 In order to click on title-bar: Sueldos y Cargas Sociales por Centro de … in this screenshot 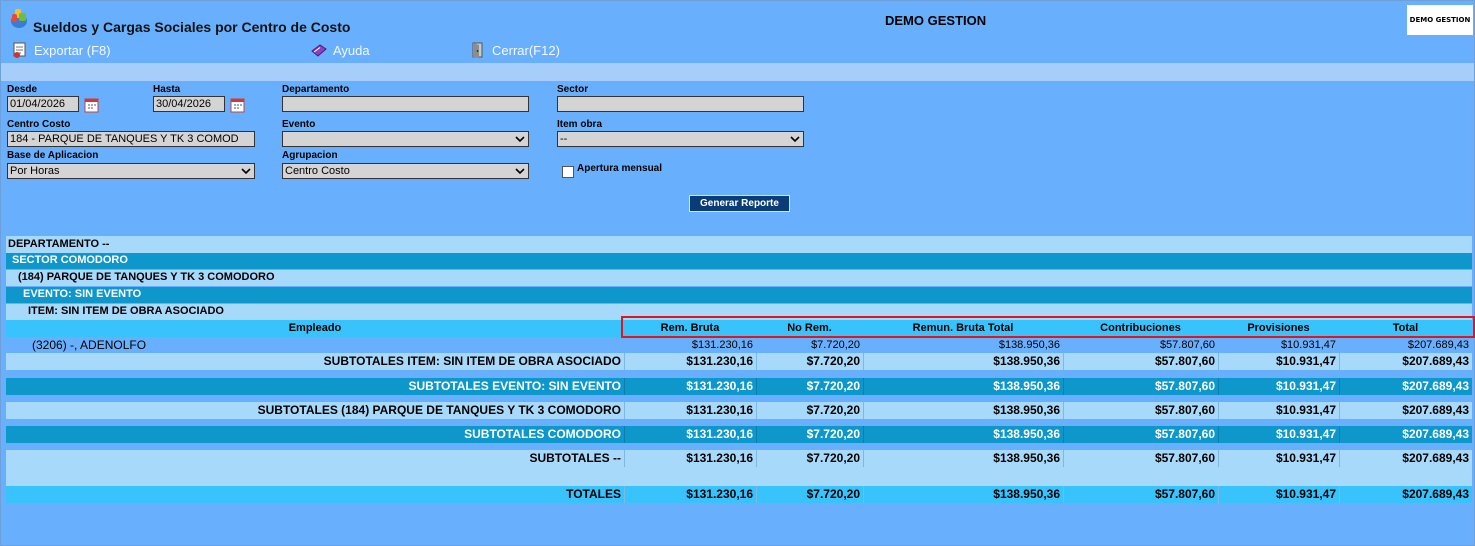, I will do `click(737, 19)`.